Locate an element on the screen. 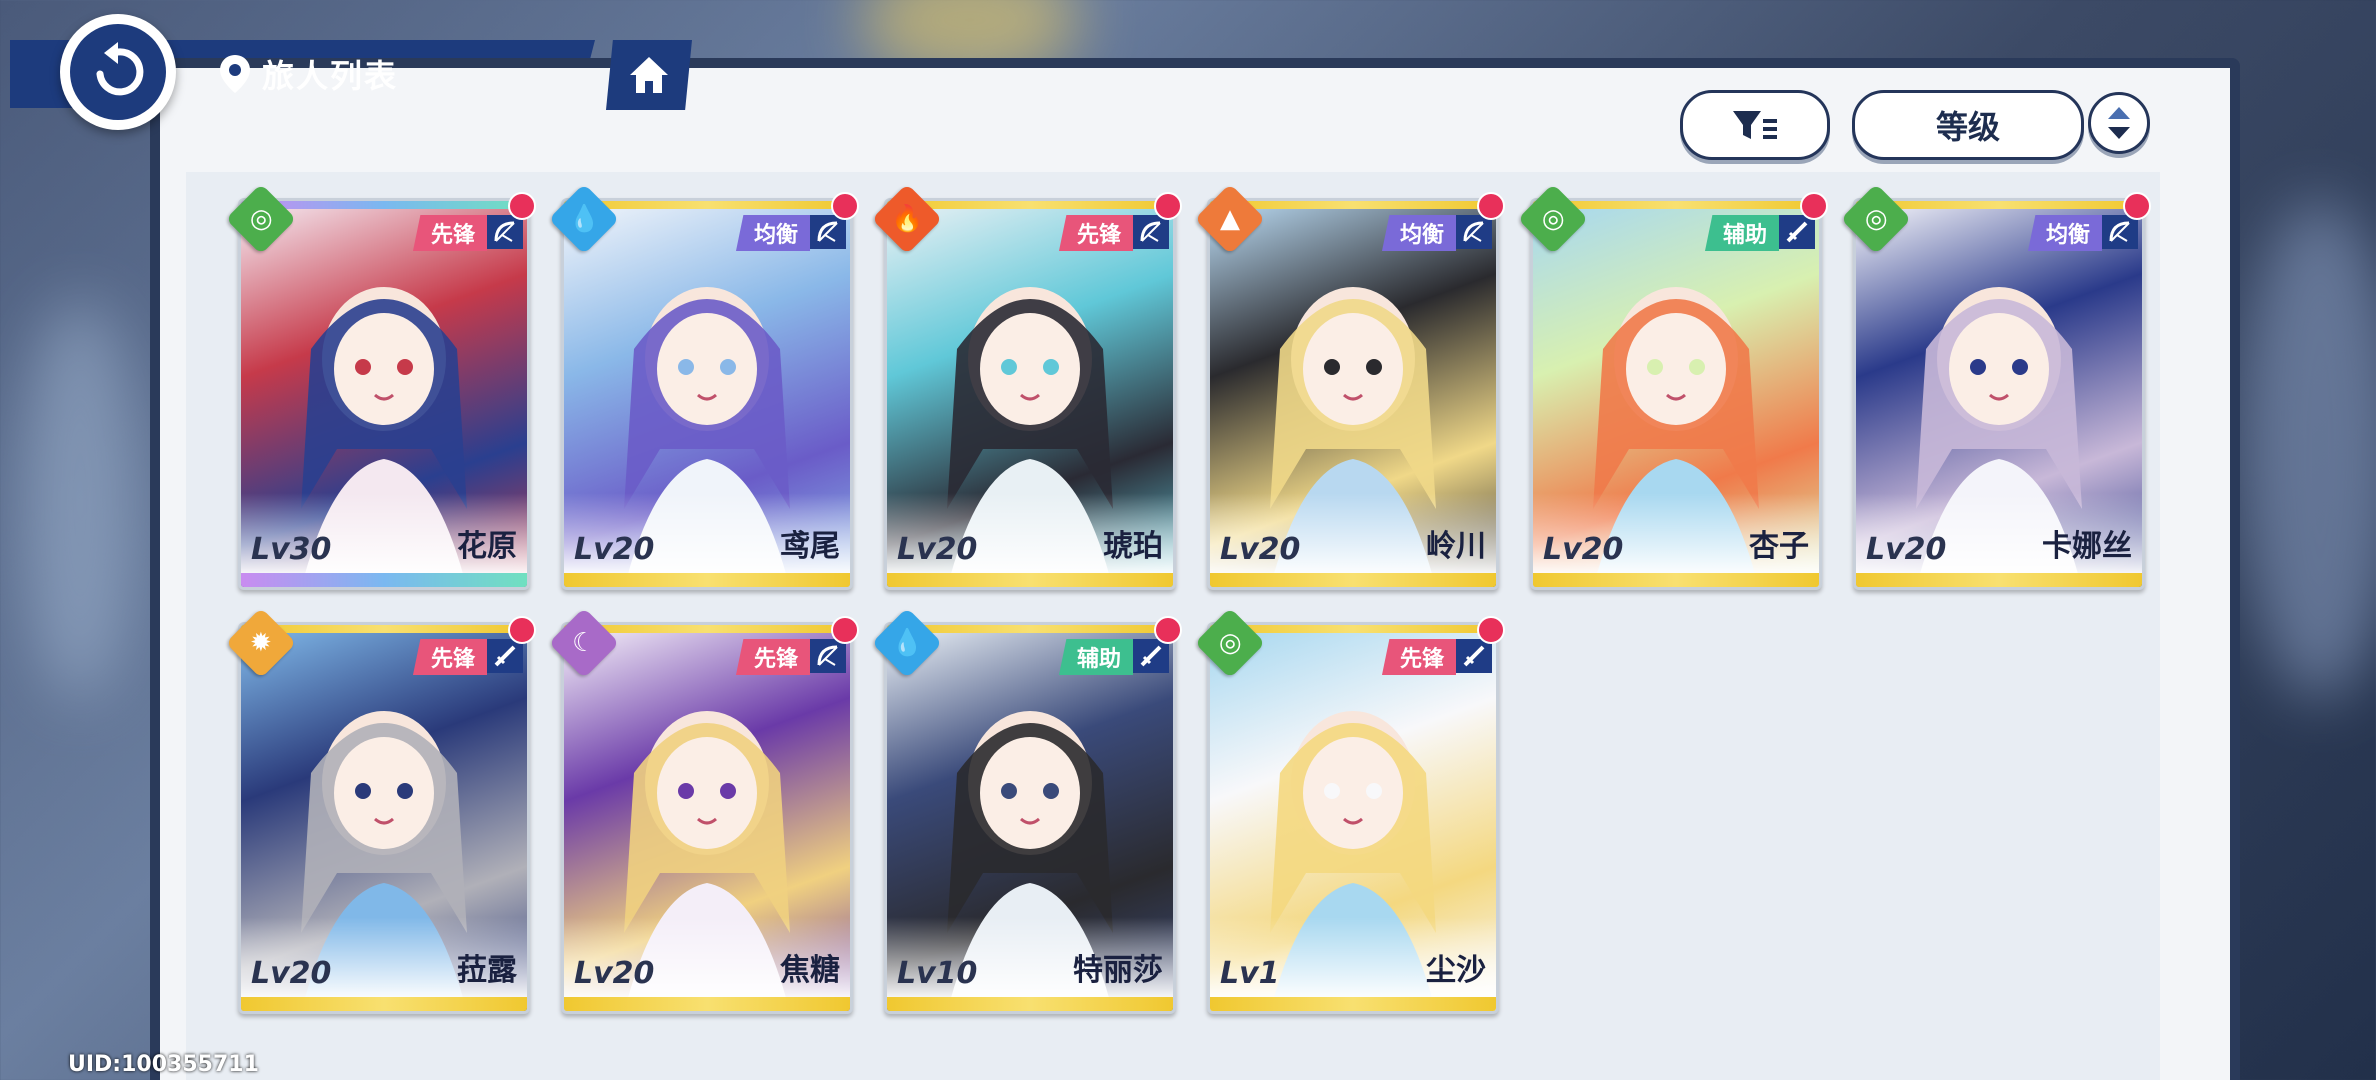 The width and height of the screenshot is (2376, 1080). character-card: 先锋 Lv20 焦糖 is located at coordinates (707, 818).